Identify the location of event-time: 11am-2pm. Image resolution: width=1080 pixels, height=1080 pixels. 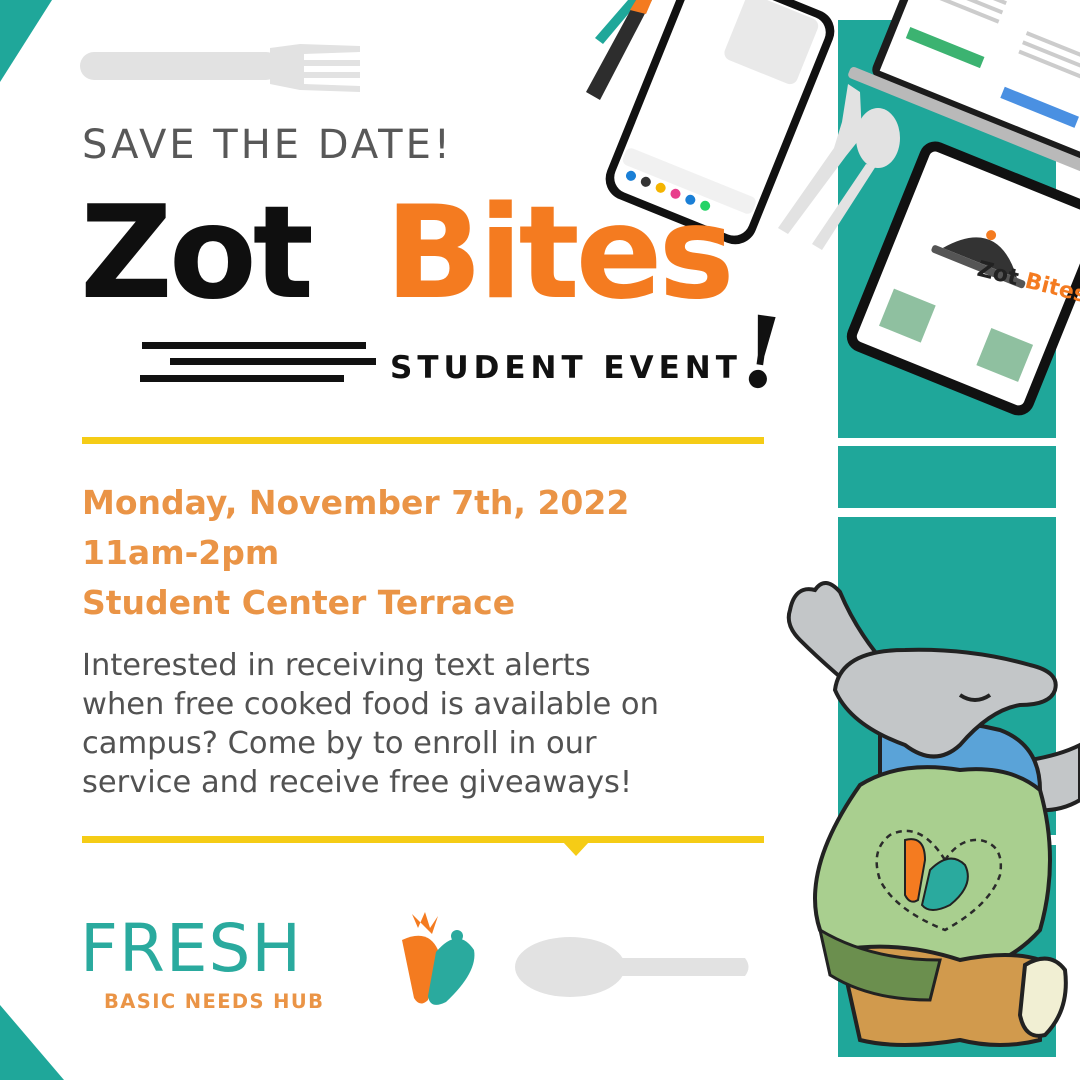
(181, 552).